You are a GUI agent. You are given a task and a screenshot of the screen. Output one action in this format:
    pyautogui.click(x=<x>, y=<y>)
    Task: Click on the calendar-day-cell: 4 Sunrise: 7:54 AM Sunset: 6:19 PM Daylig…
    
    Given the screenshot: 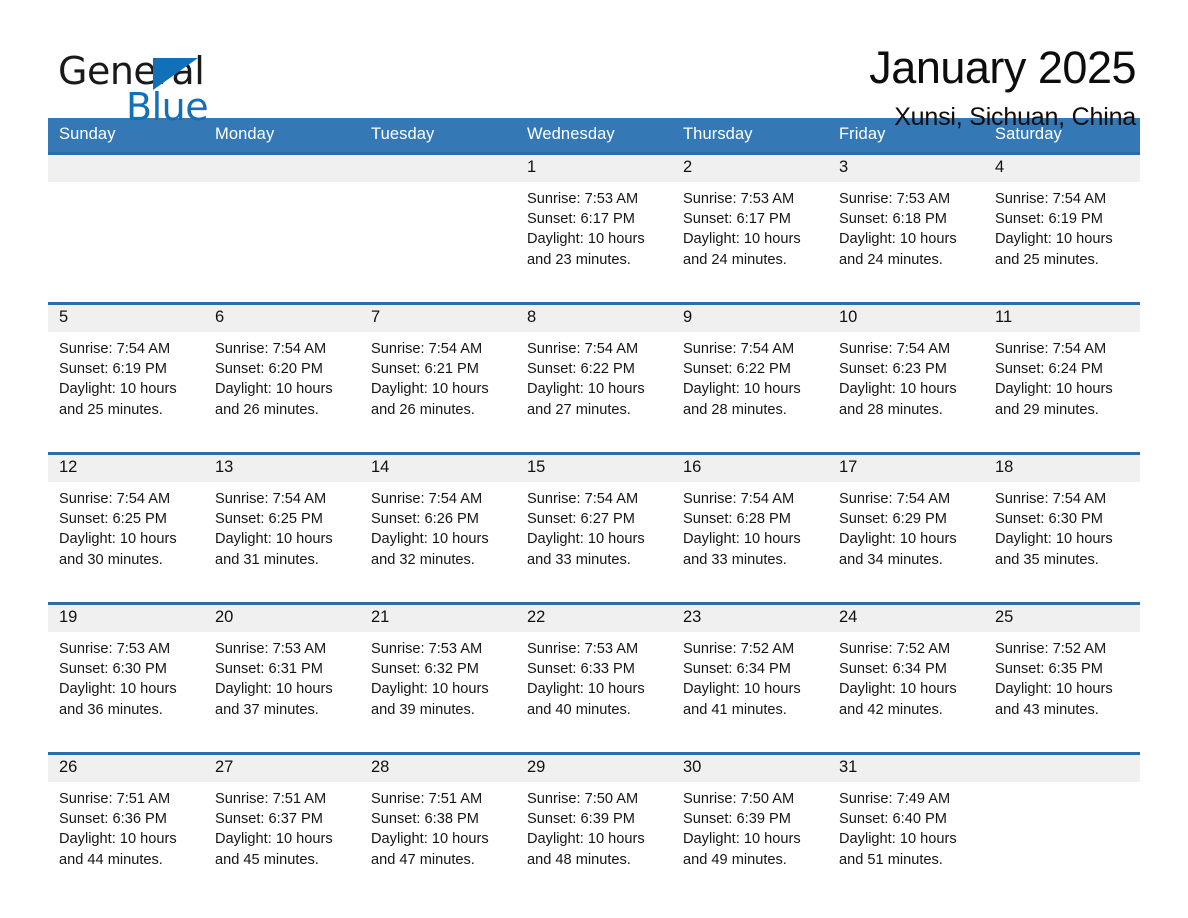 What is the action you would take?
    pyautogui.click(x=1062, y=220)
    